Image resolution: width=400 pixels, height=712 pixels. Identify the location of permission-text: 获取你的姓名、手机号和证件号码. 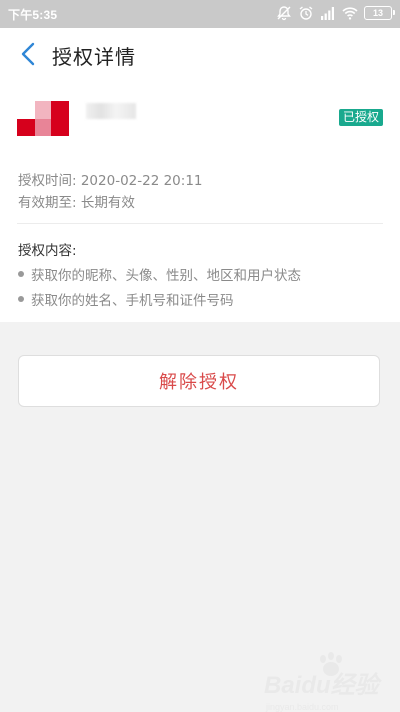
(132, 301).